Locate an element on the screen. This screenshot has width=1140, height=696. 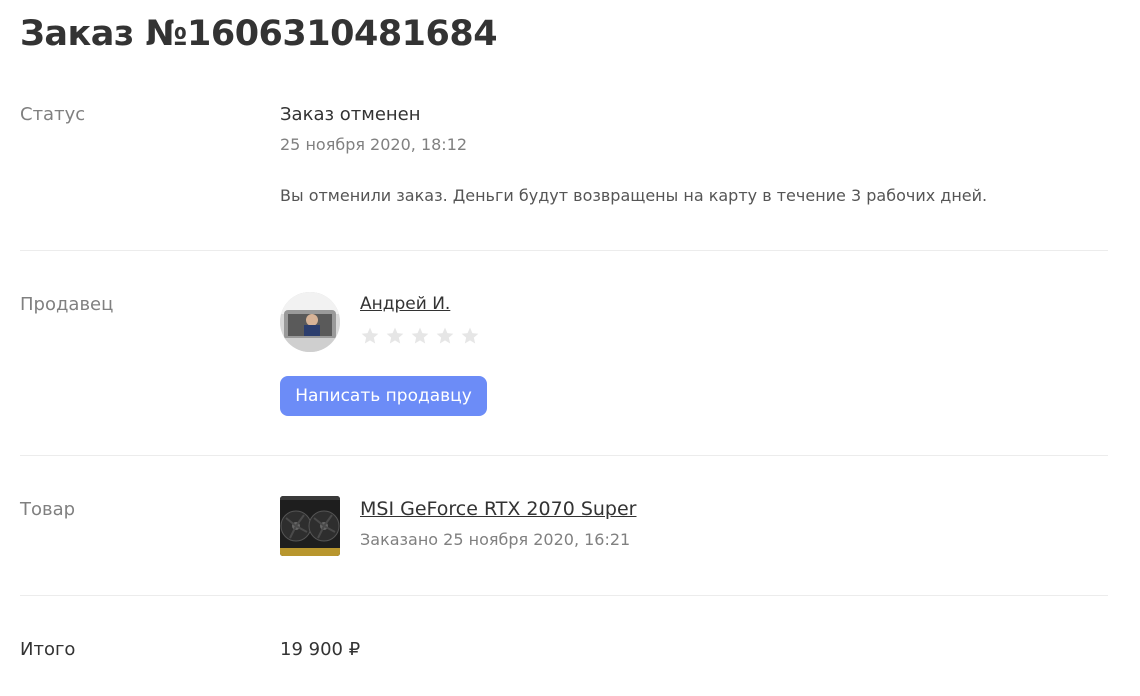
total-value: 19 900 ₽ is located at coordinates (320, 649).